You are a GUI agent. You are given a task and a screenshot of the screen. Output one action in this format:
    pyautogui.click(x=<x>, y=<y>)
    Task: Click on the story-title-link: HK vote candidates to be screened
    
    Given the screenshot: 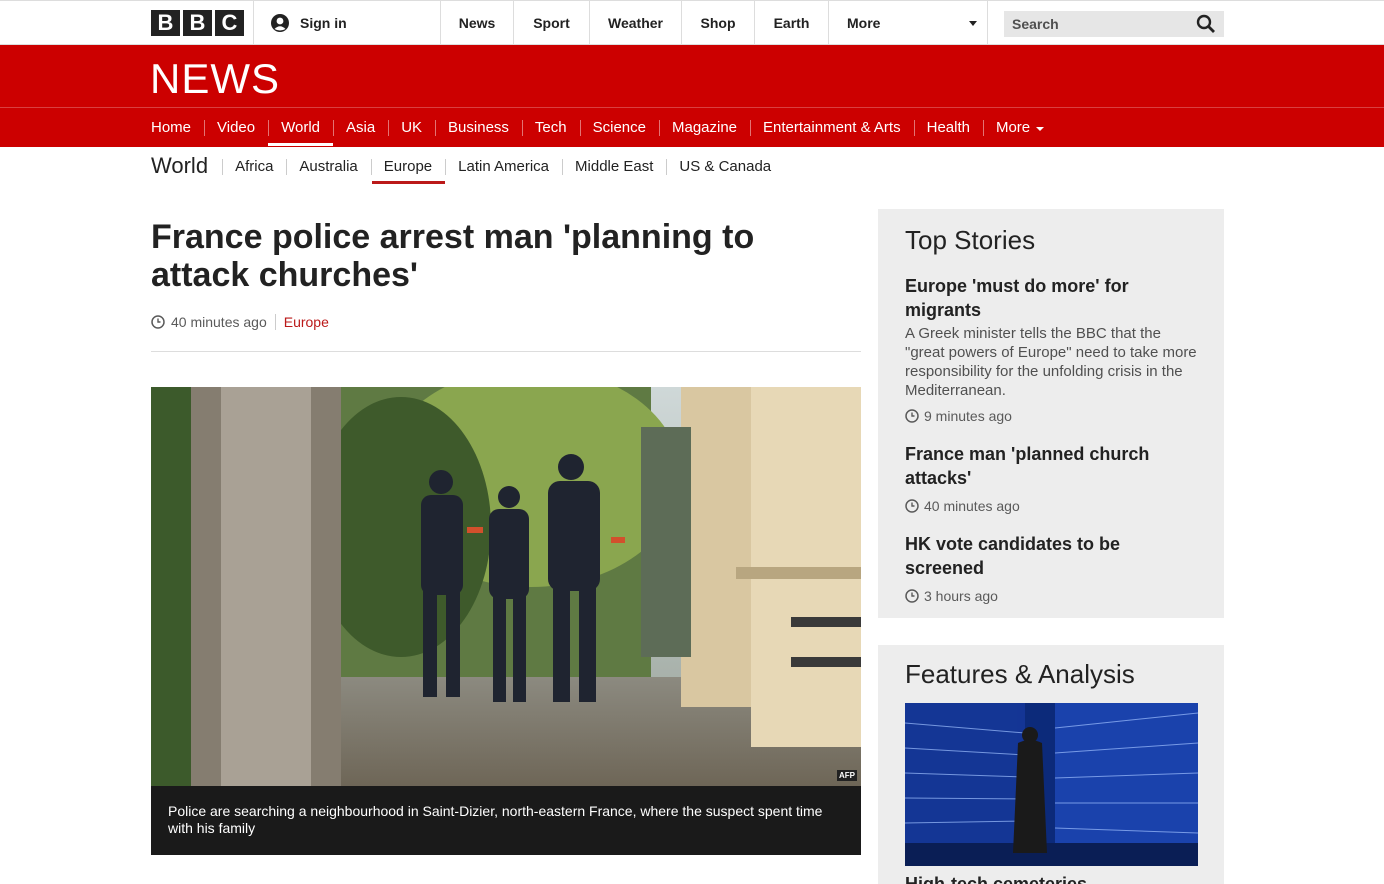 What is the action you would take?
    pyautogui.click(x=1051, y=556)
    